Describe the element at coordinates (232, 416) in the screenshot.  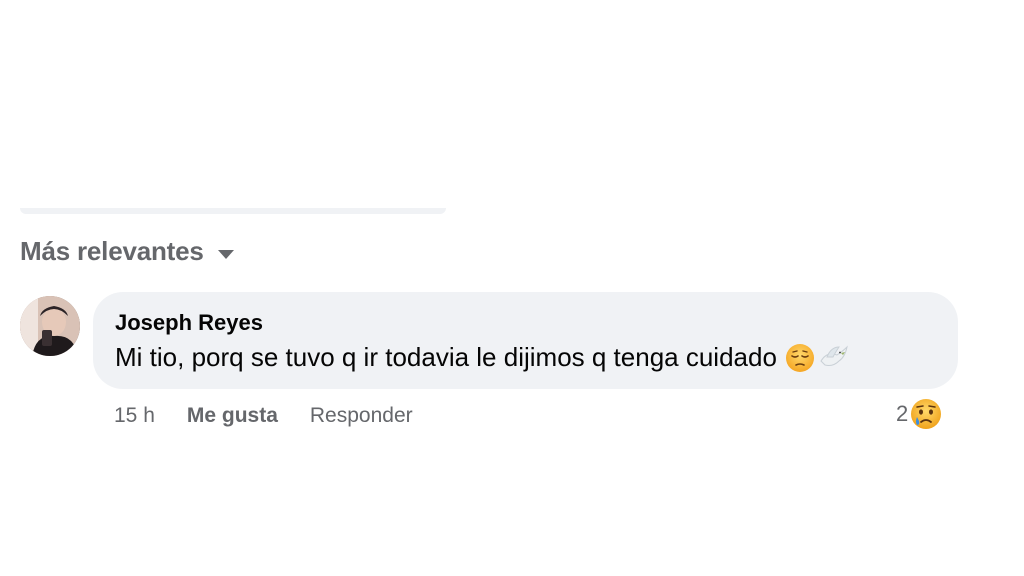
I see `like-button: Me gusta` at that location.